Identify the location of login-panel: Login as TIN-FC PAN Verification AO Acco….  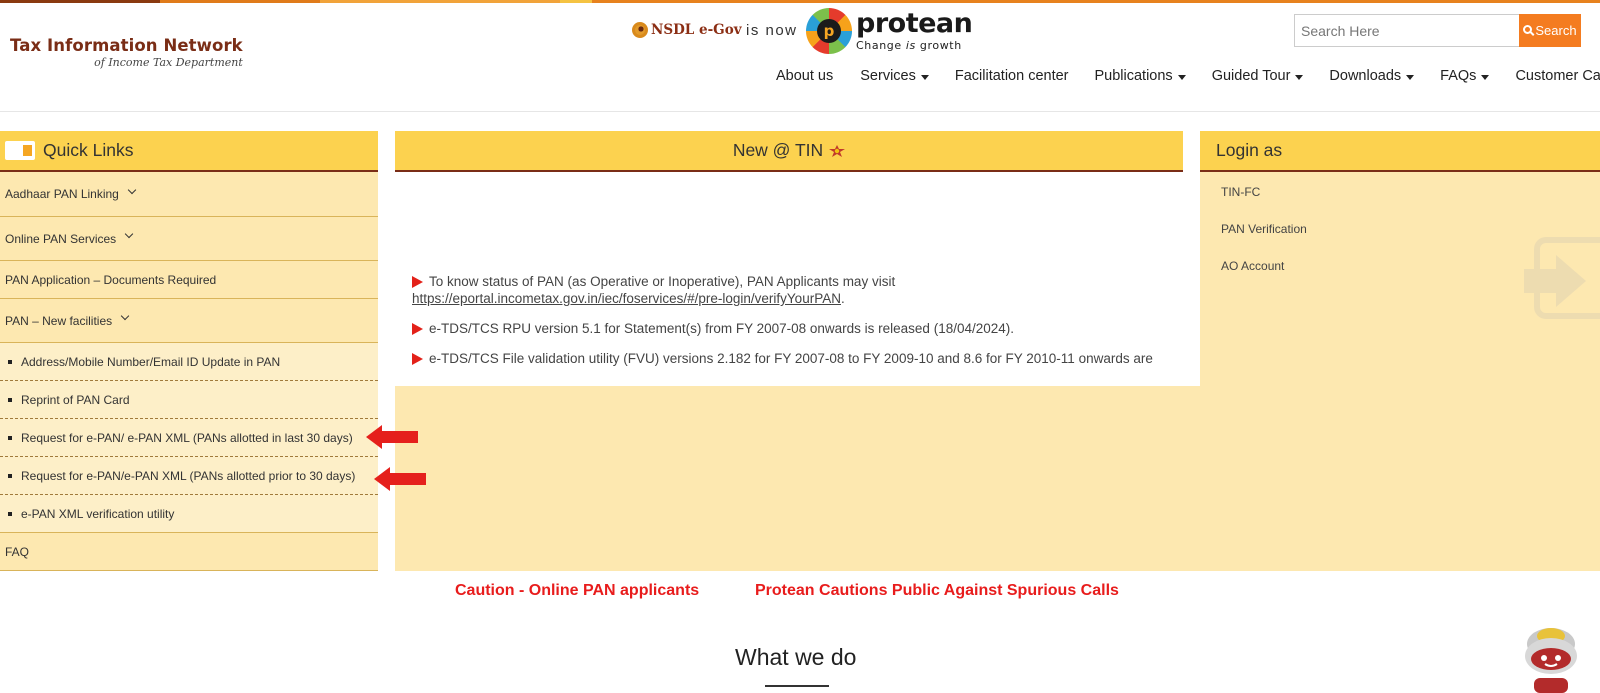
(1400, 258).